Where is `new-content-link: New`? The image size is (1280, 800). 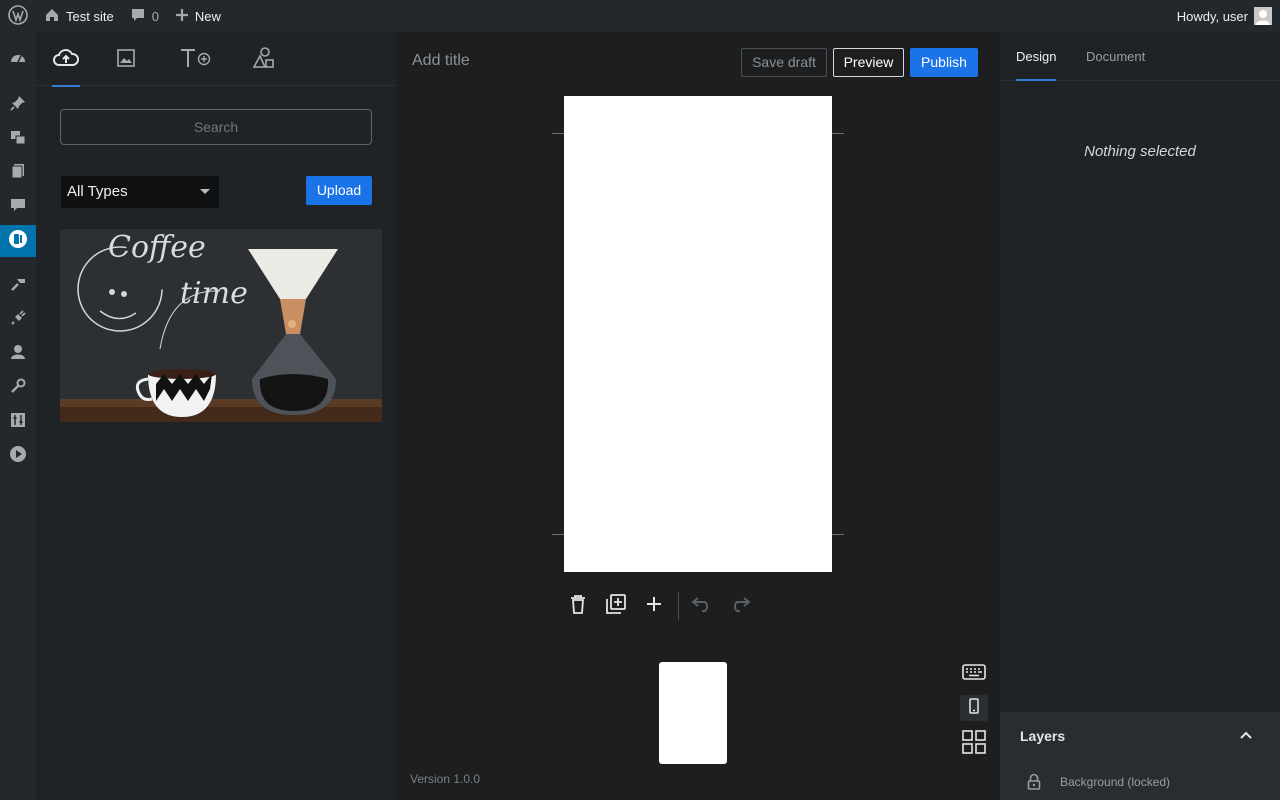 new-content-link: New is located at coordinates (198, 16).